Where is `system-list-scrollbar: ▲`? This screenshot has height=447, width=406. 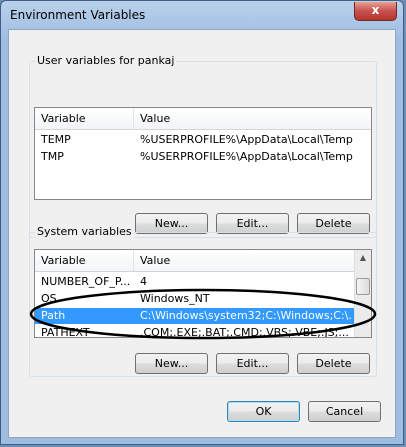 system-list-scrollbar: ▲ is located at coordinates (362, 293).